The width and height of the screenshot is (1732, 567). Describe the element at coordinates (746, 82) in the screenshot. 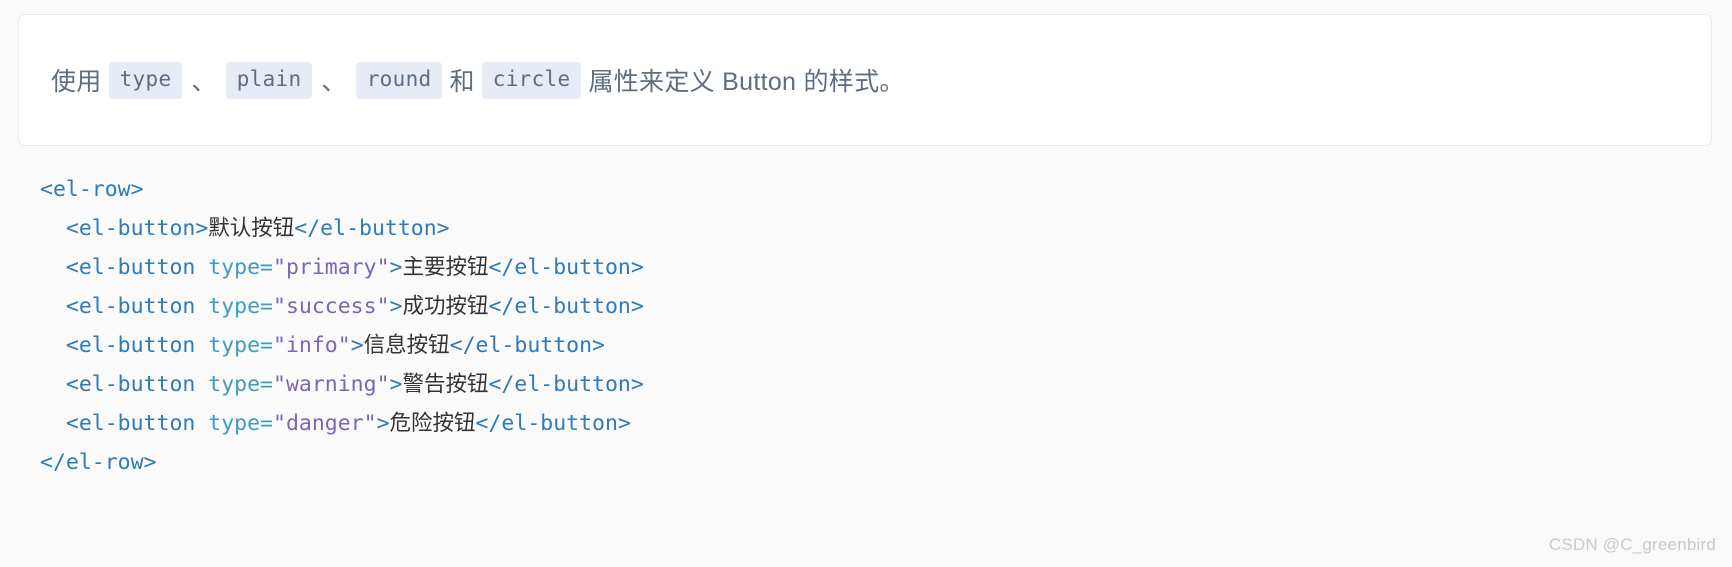

I see `description-suffix: 属性来定义 Button 的样式。` at that location.